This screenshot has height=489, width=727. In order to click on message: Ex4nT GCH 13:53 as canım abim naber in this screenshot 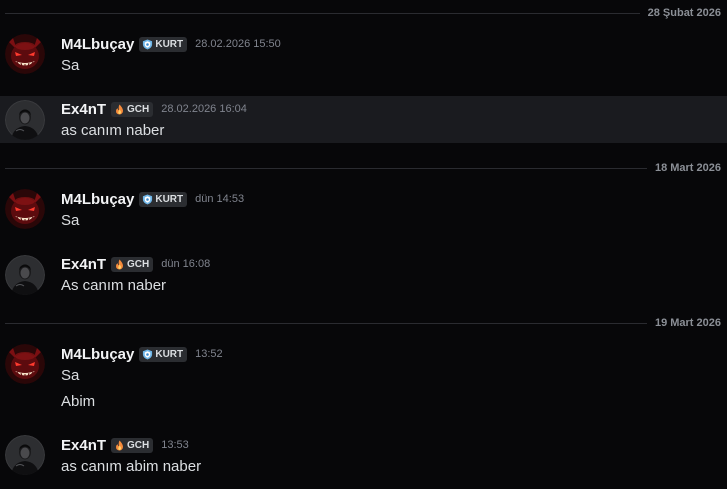, I will do `click(363, 457)`.